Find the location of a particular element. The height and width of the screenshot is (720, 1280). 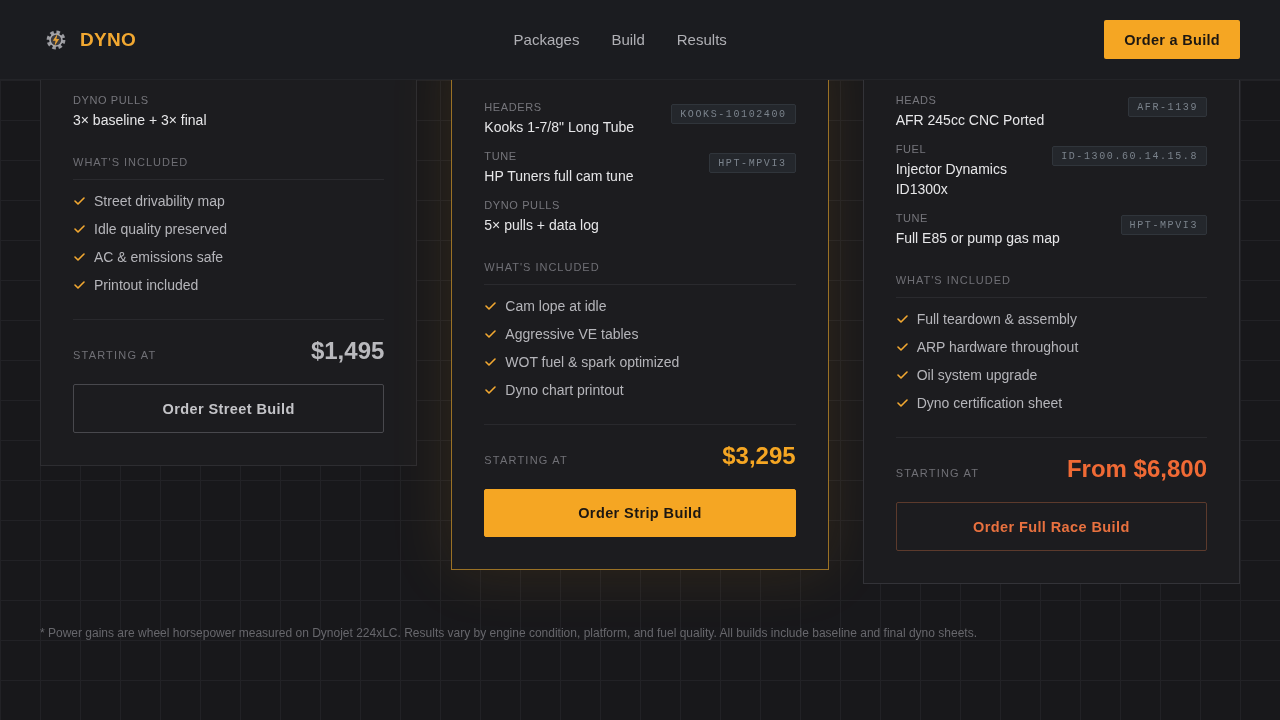

price: From $6,800 is located at coordinates (1136, 469).